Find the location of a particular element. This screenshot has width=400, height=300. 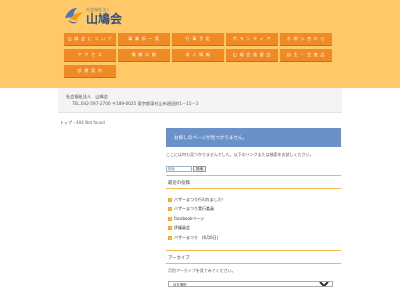

search-button: 検索 is located at coordinates (200, 169).